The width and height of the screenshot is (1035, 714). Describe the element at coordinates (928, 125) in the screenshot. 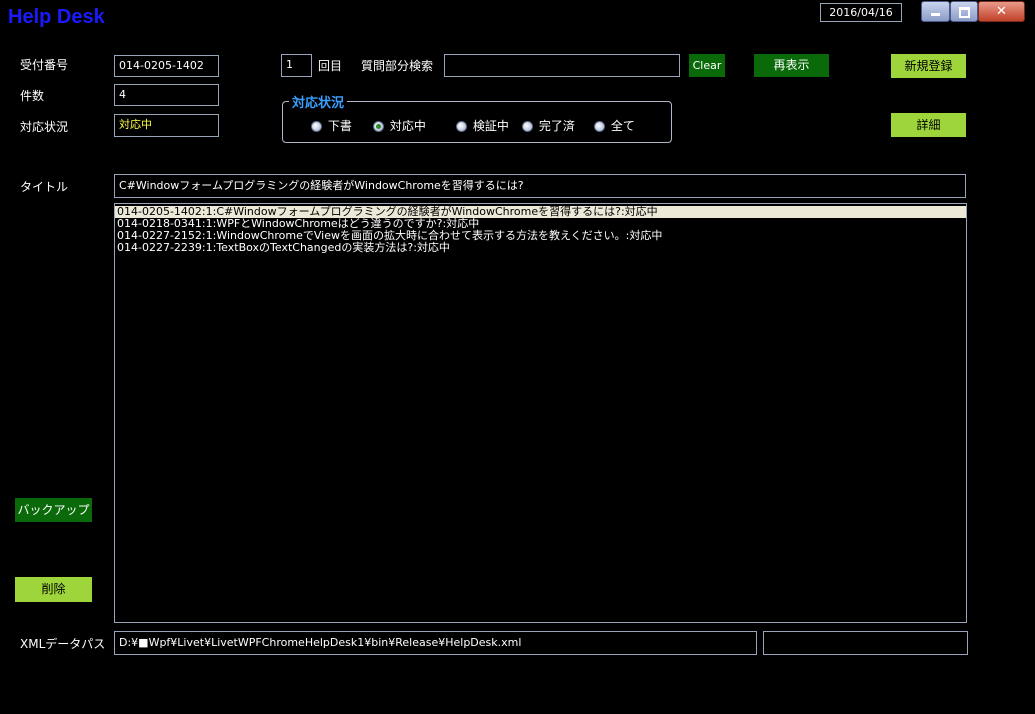

I see `detail-button: 詳細` at that location.